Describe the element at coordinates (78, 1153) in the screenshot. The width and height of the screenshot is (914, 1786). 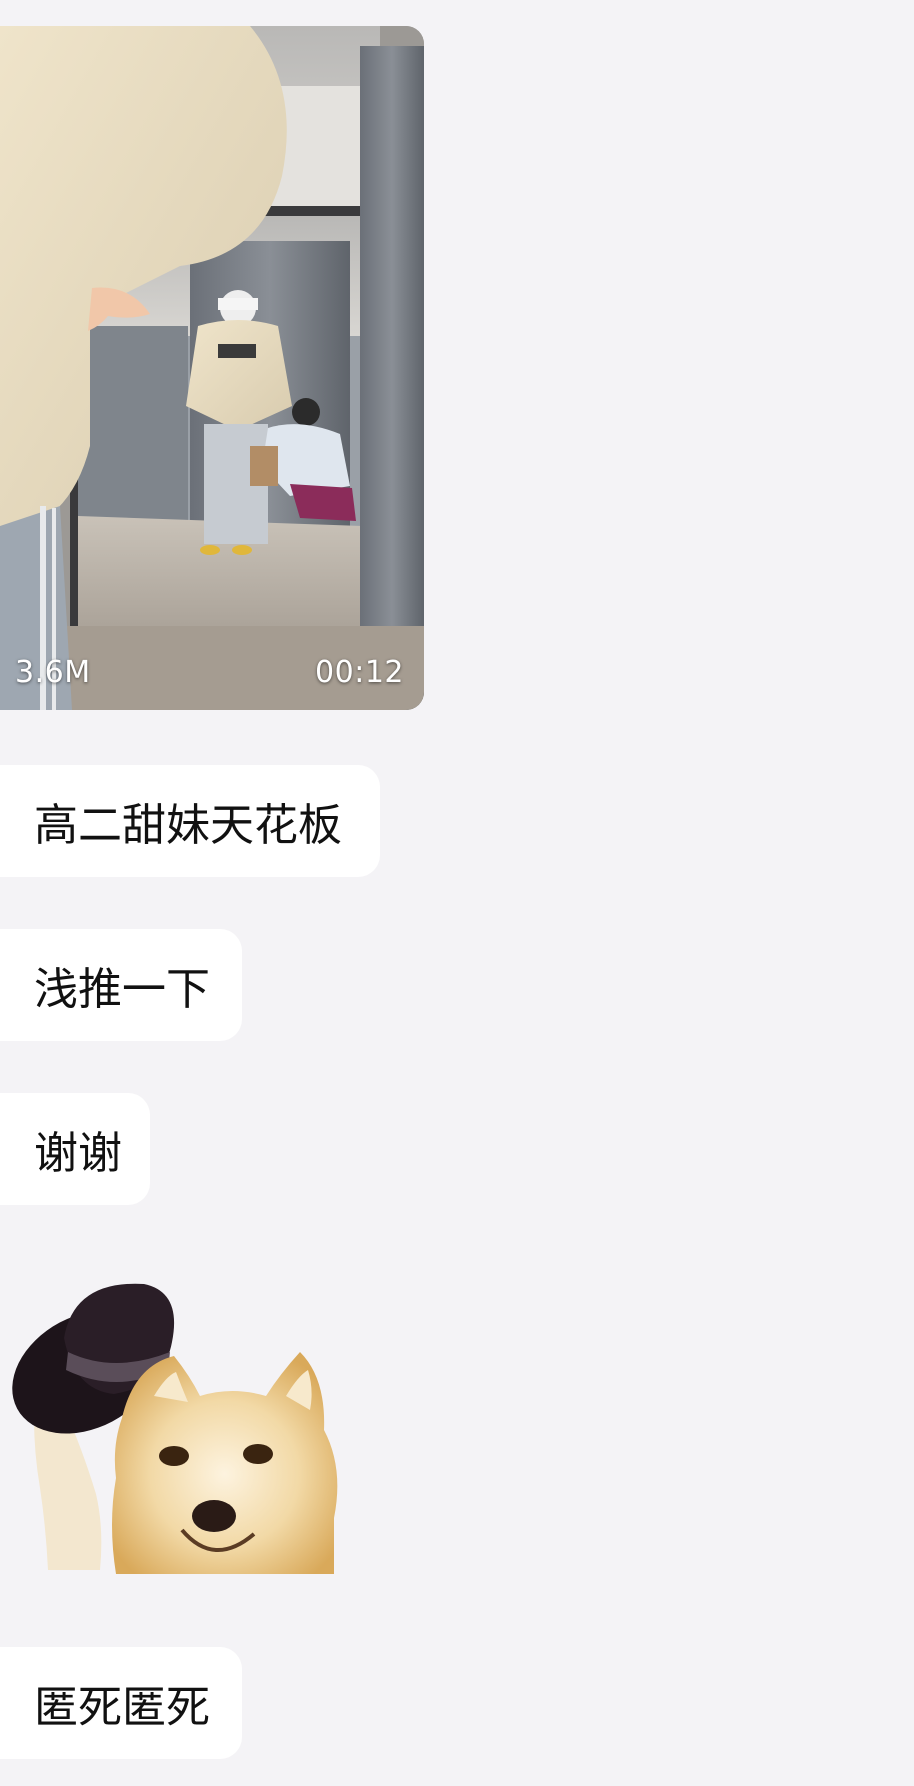
I see `message-text: 谢谢` at that location.